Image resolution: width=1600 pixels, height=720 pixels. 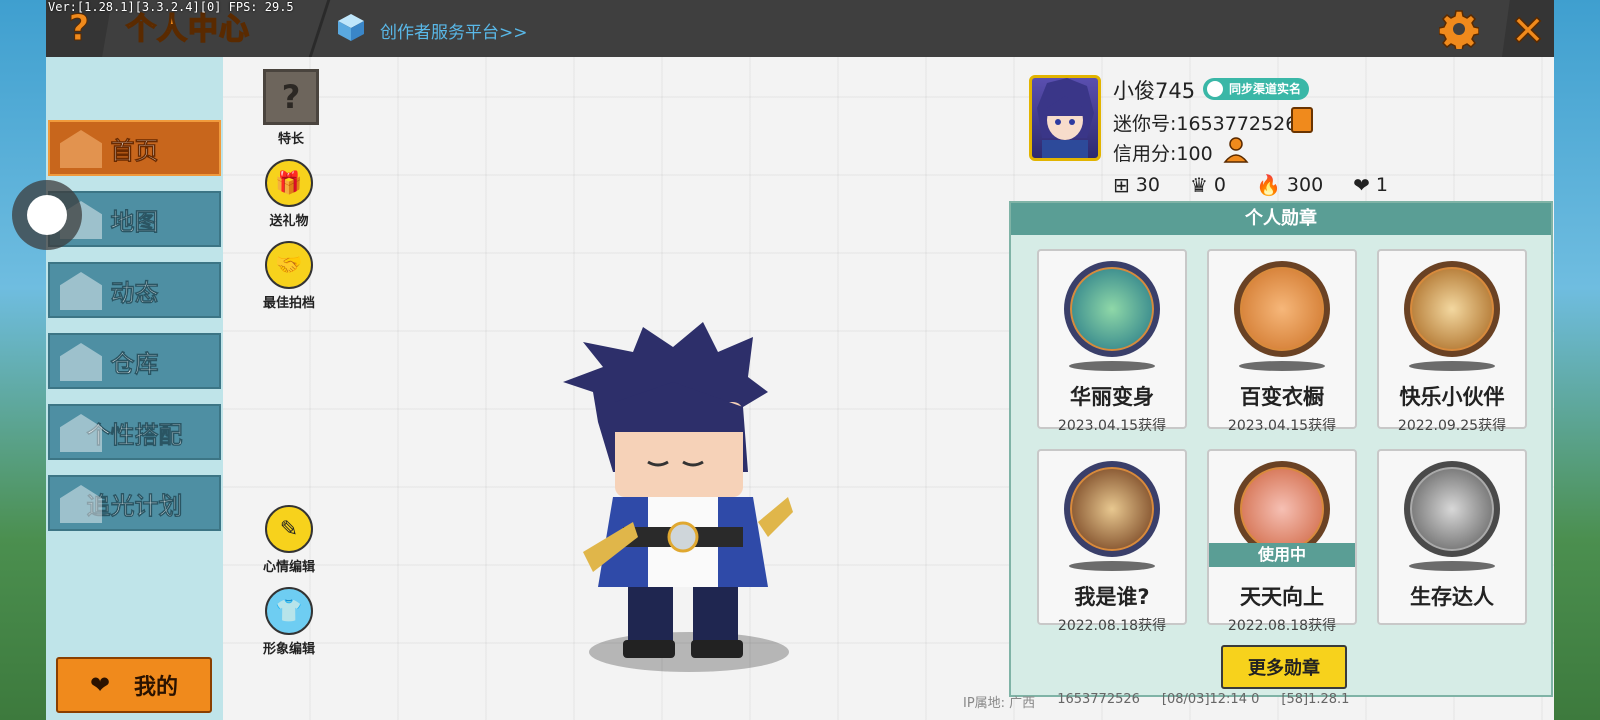 I want to click on sidebar-item-label: 动态, so click(x=134, y=292).